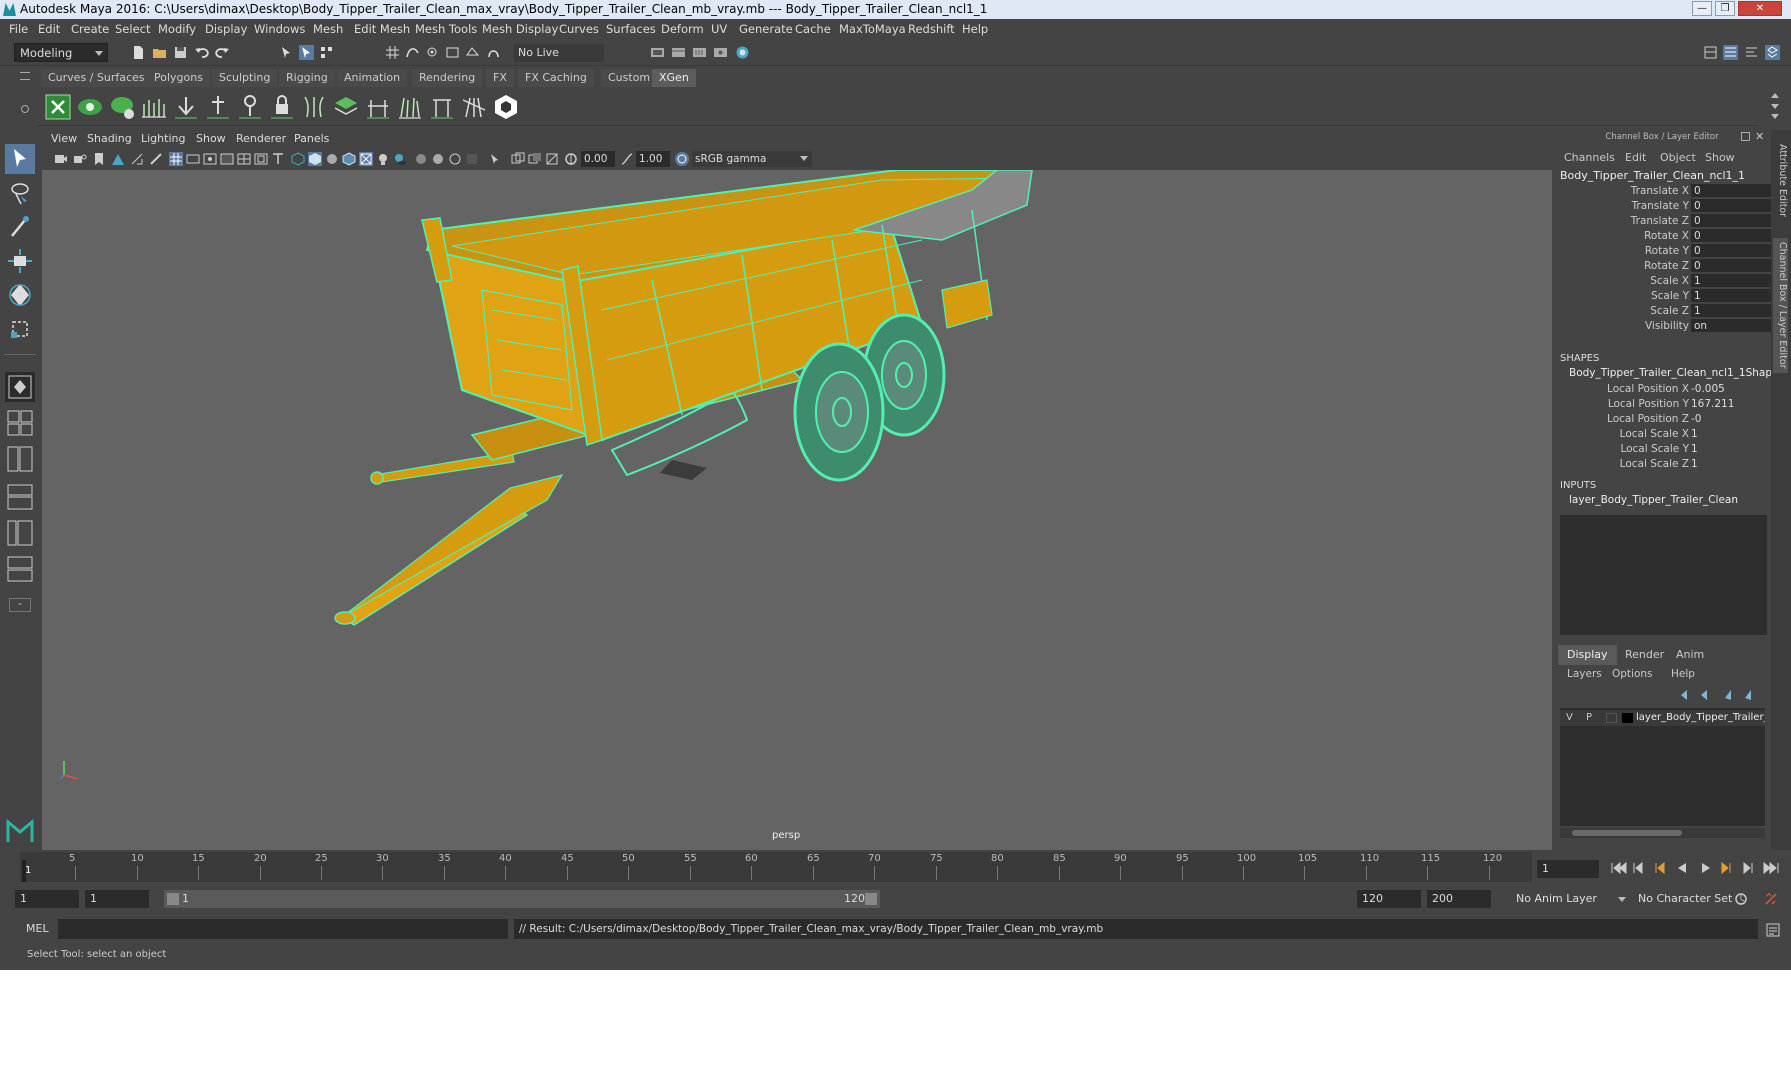  I want to click on safe-action-icon, so click(261, 159).